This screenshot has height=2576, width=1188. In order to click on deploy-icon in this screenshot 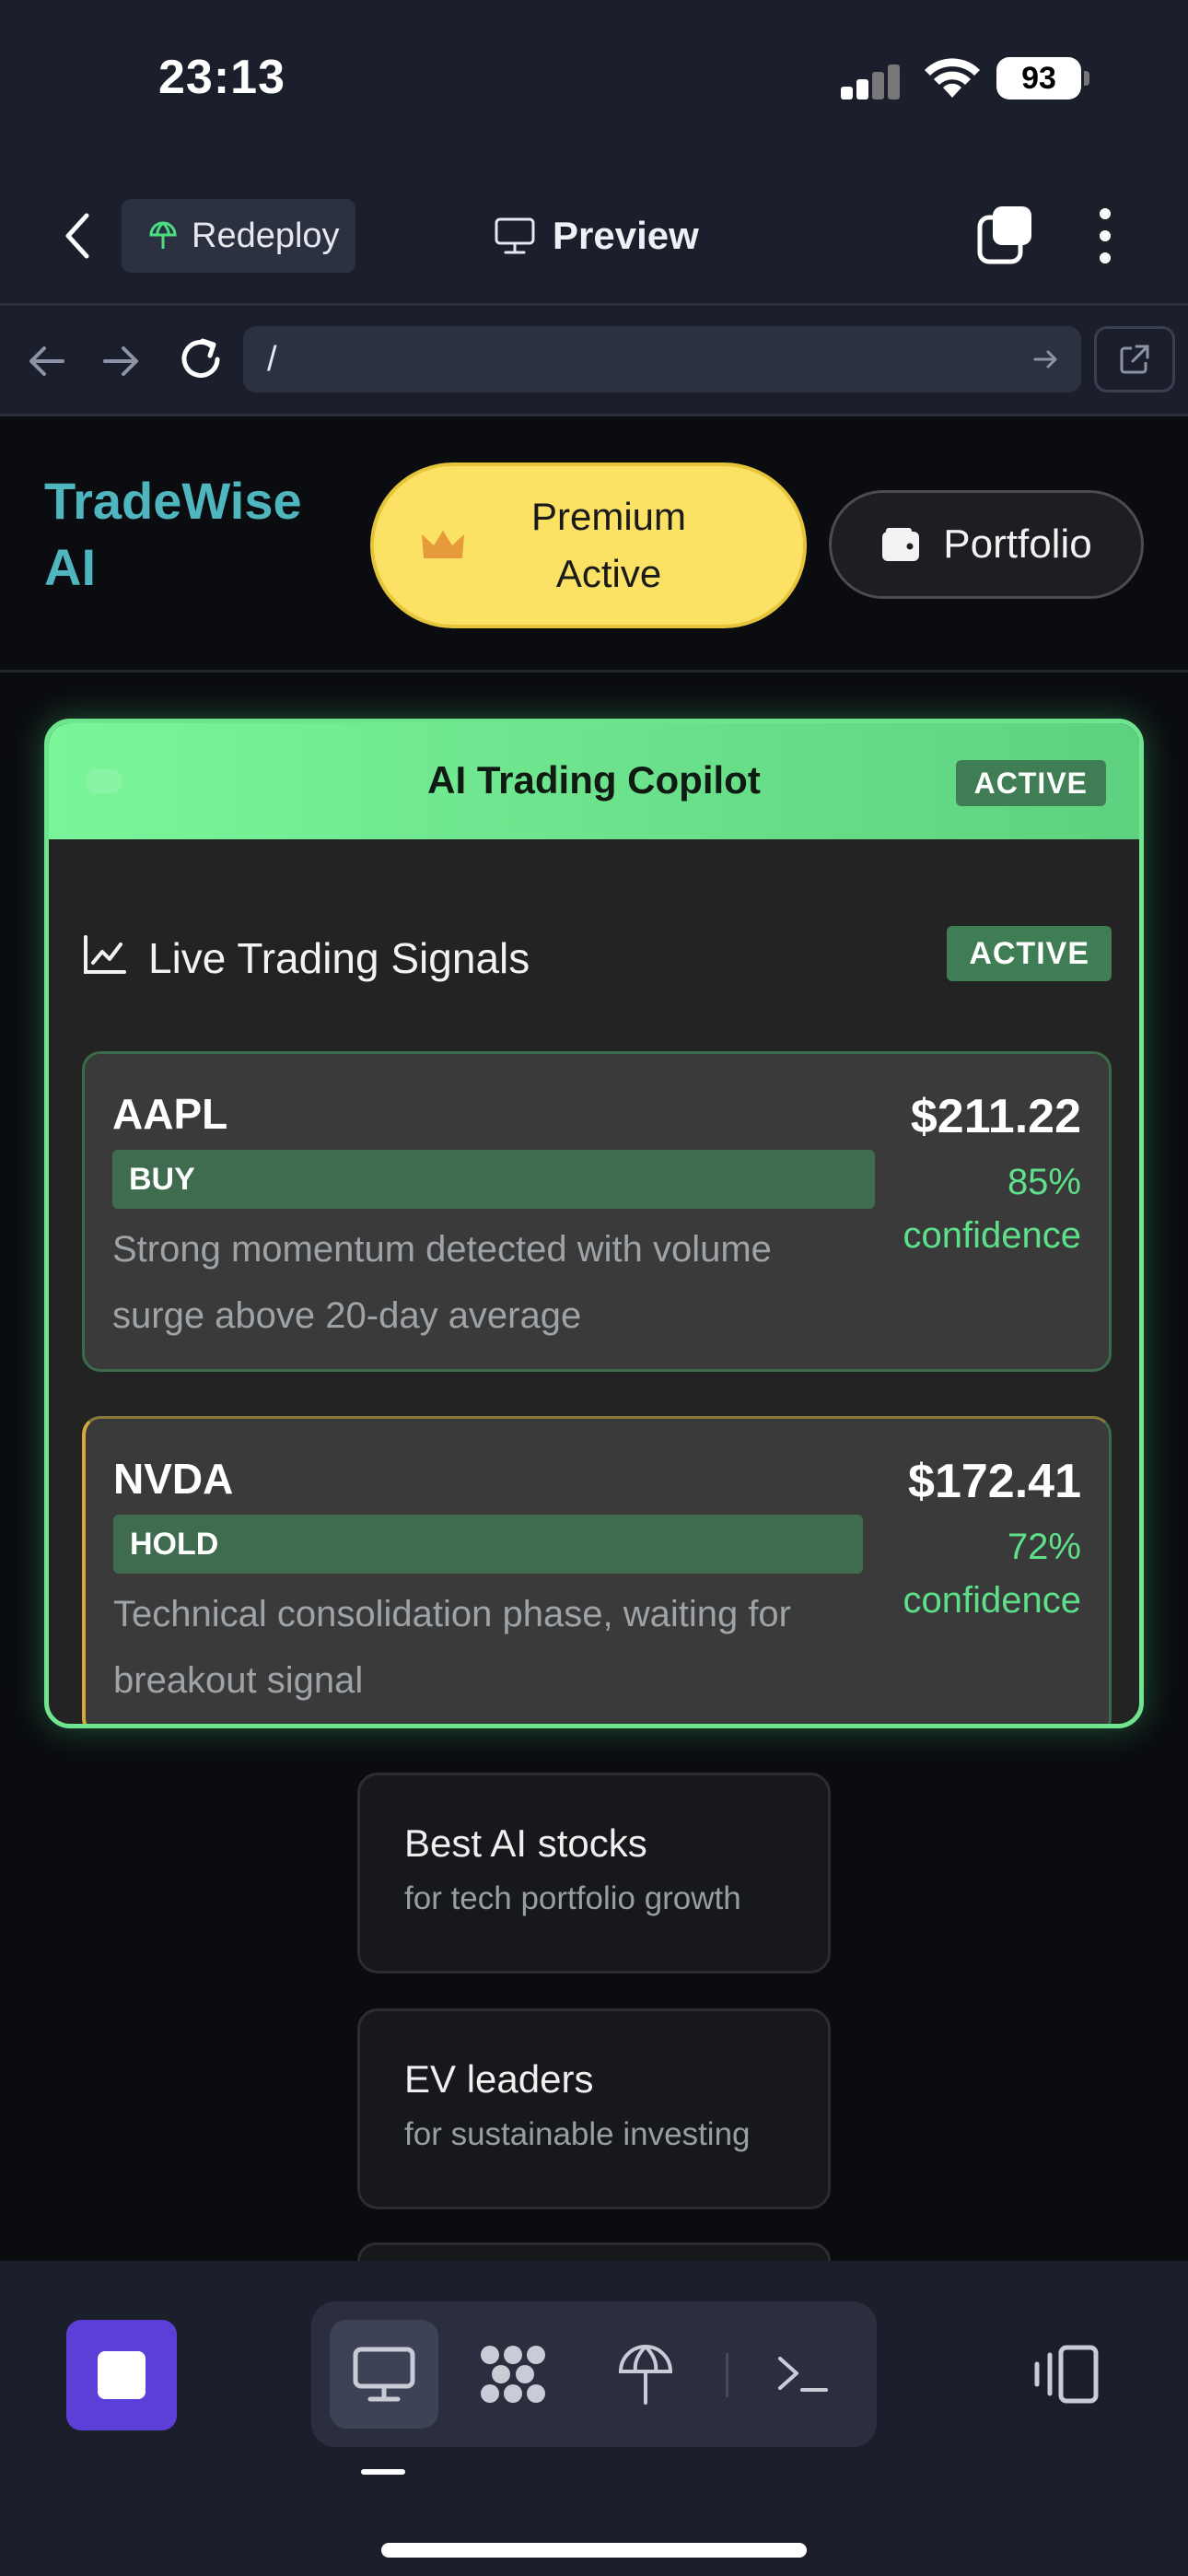, I will do `click(645, 2375)`.